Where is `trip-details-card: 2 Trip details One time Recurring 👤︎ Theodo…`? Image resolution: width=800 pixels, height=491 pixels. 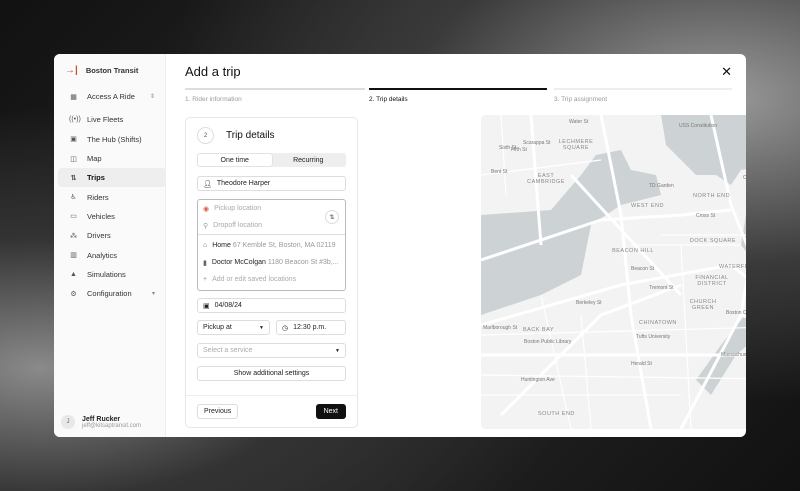 trip-details-card: 2 Trip details One time Recurring 👤︎ Theodo… is located at coordinates (271, 272).